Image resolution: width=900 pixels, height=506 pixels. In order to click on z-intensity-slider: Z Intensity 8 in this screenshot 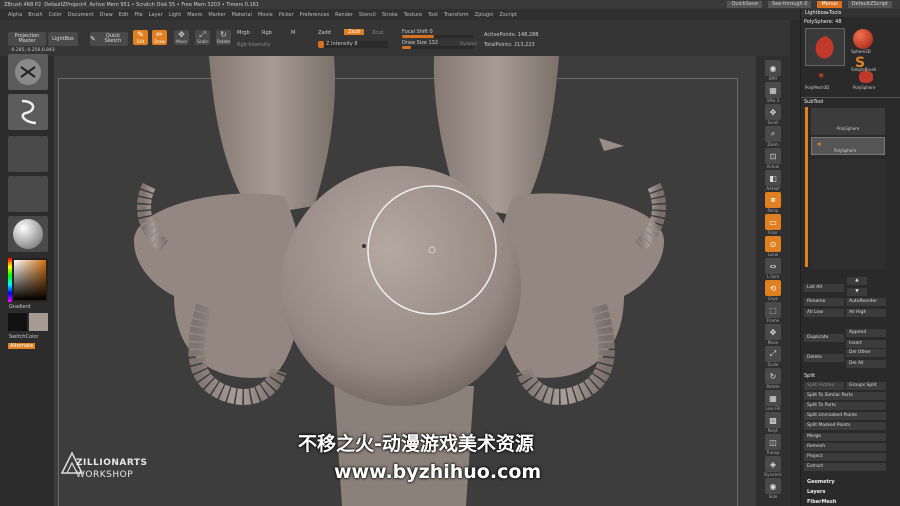, I will do `click(353, 44)`.